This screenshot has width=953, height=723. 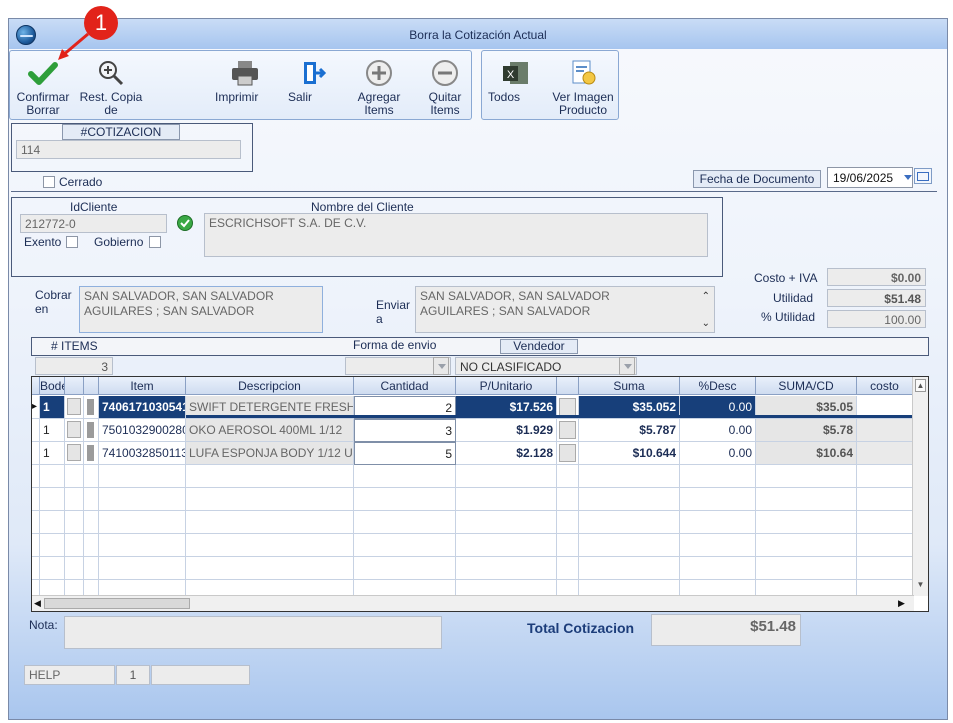 I want to click on title-bar: Borra la Cotización Actual, so click(x=478, y=34).